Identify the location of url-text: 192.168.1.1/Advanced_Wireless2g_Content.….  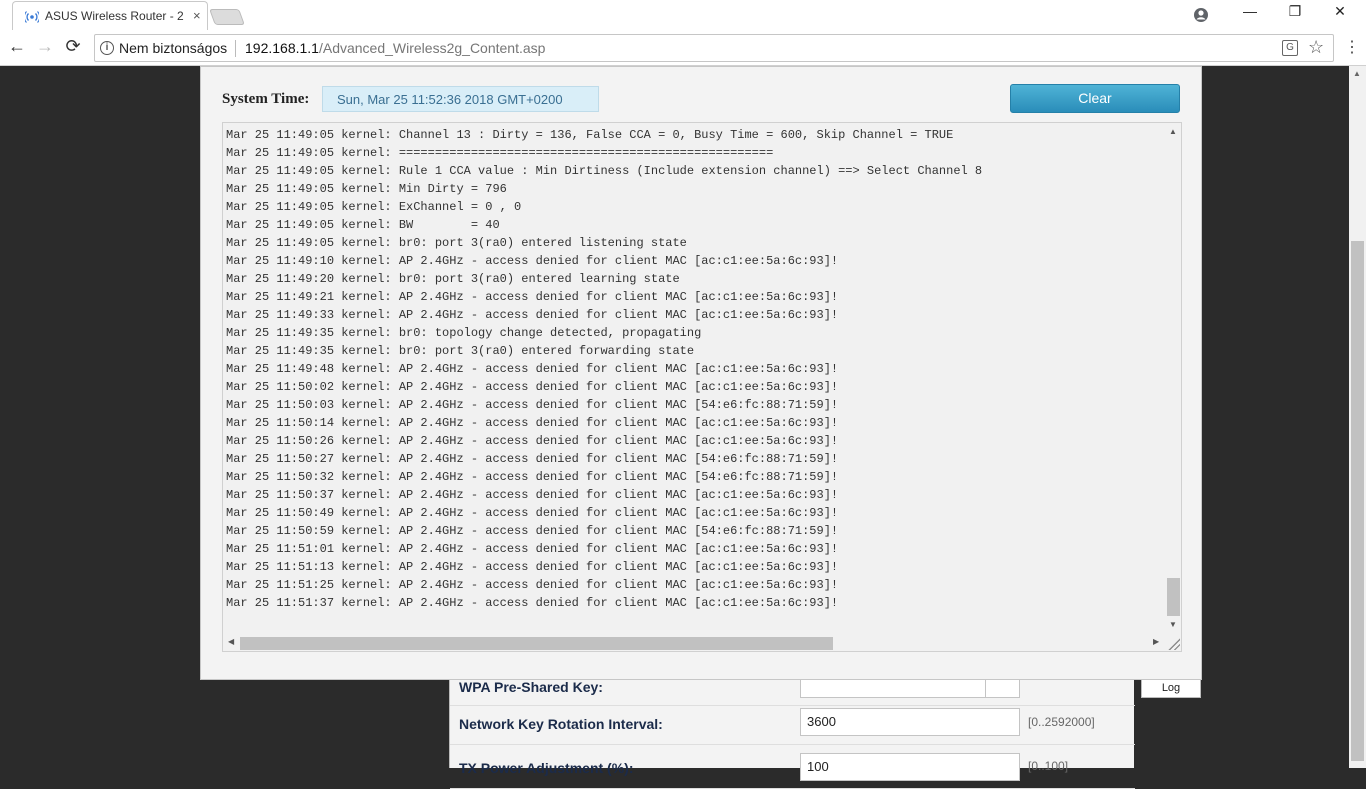
(395, 48).